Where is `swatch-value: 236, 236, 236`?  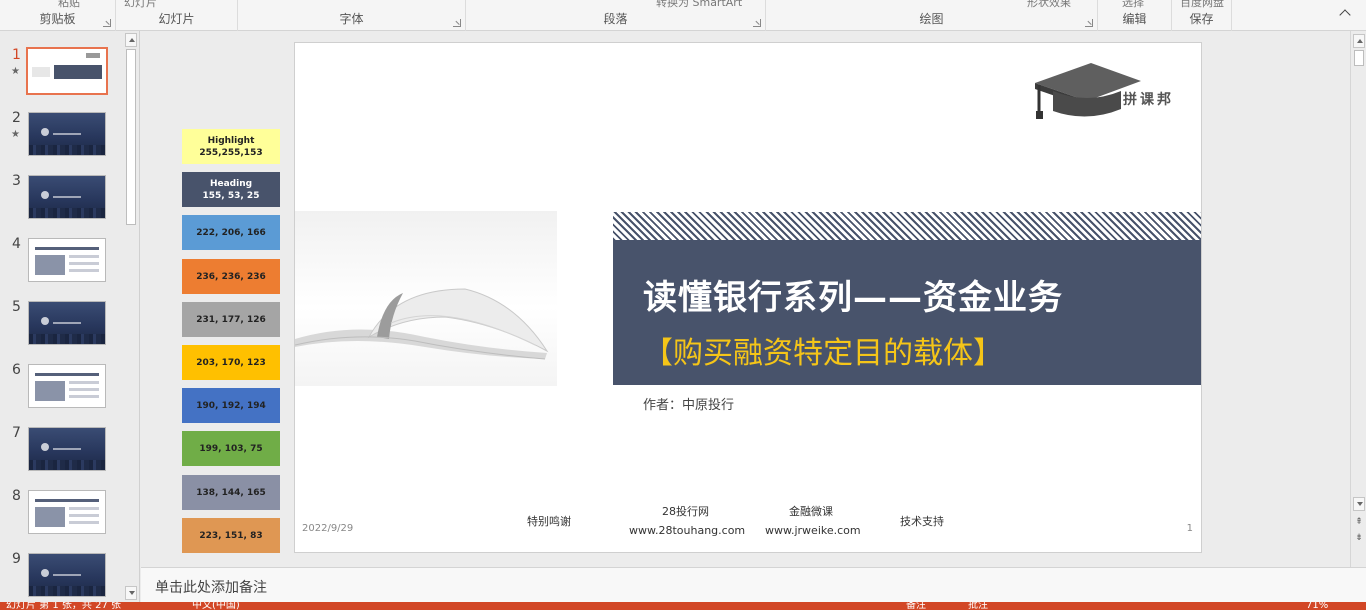
swatch-value: 236, 236, 236 is located at coordinates (231, 276).